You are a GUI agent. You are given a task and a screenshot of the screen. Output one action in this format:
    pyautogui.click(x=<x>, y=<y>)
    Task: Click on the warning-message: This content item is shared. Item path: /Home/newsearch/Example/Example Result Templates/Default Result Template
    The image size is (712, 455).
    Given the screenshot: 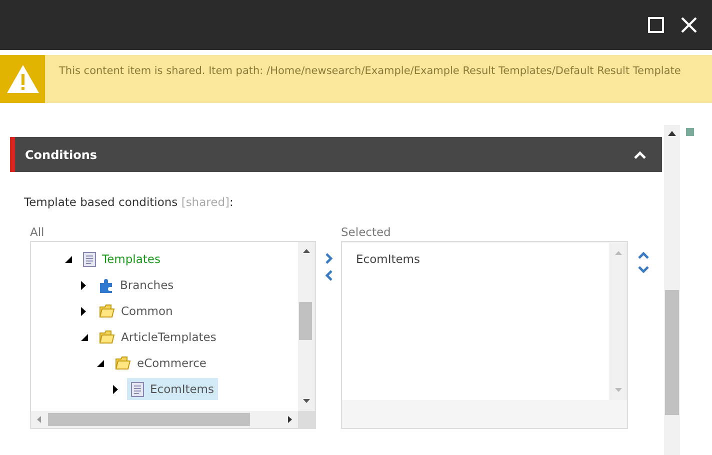 What is the action you would take?
    pyautogui.click(x=370, y=71)
    